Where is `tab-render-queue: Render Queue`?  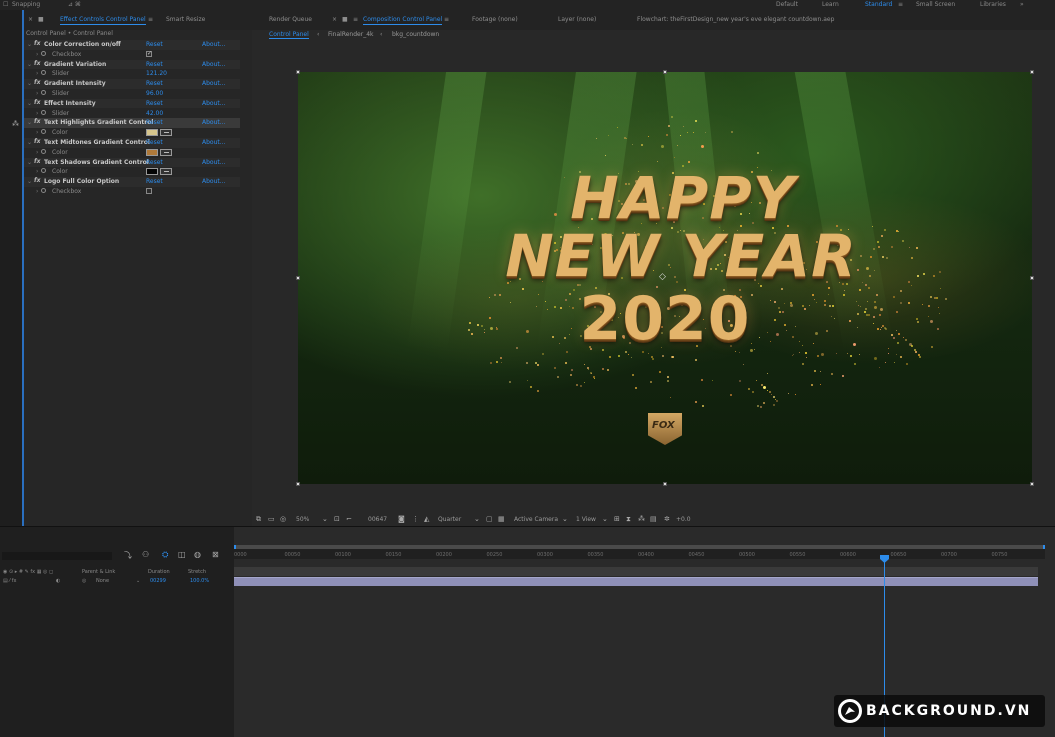 tab-render-queue: Render Queue is located at coordinates (290, 19).